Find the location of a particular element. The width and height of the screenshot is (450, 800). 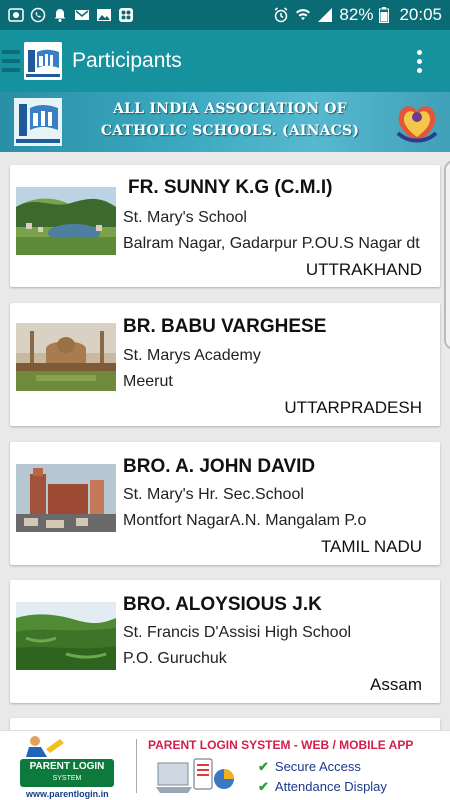

scroll-edge-indicator is located at coordinates (447, 255).